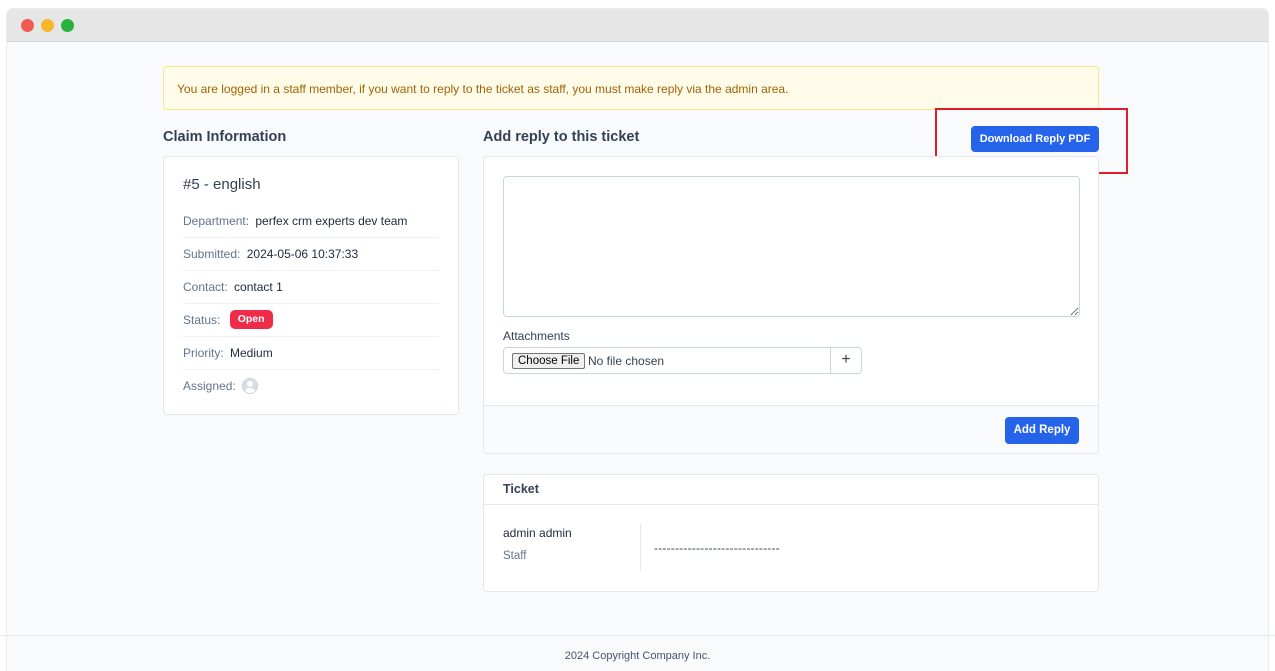 Image resolution: width=1275 pixels, height=671 pixels. What do you see at coordinates (302, 254) in the screenshot?
I see `submitted-value: 2024-05-06 10:37:33` at bounding box center [302, 254].